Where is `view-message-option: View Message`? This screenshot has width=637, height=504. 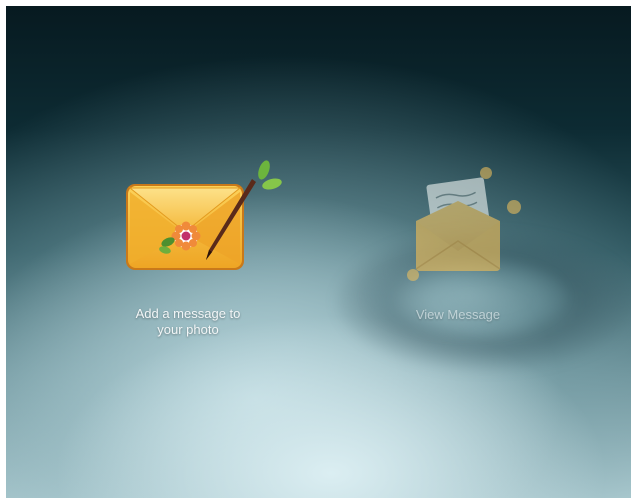 view-message-option: View Message is located at coordinates (458, 261).